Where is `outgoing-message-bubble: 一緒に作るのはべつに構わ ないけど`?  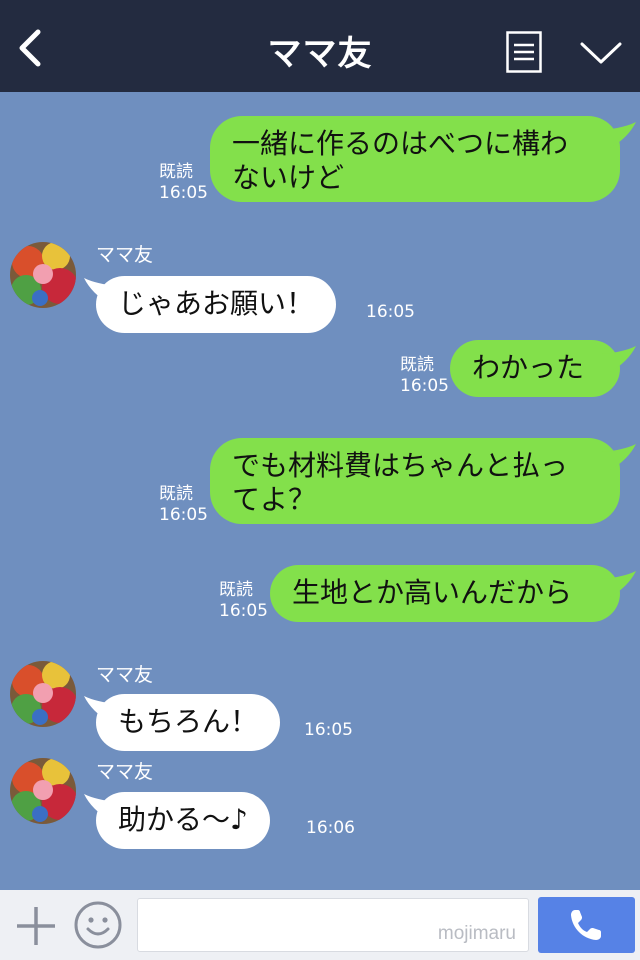
outgoing-message-bubble: 一緒に作るのはべつに構わ ないけど is located at coordinates (415, 159).